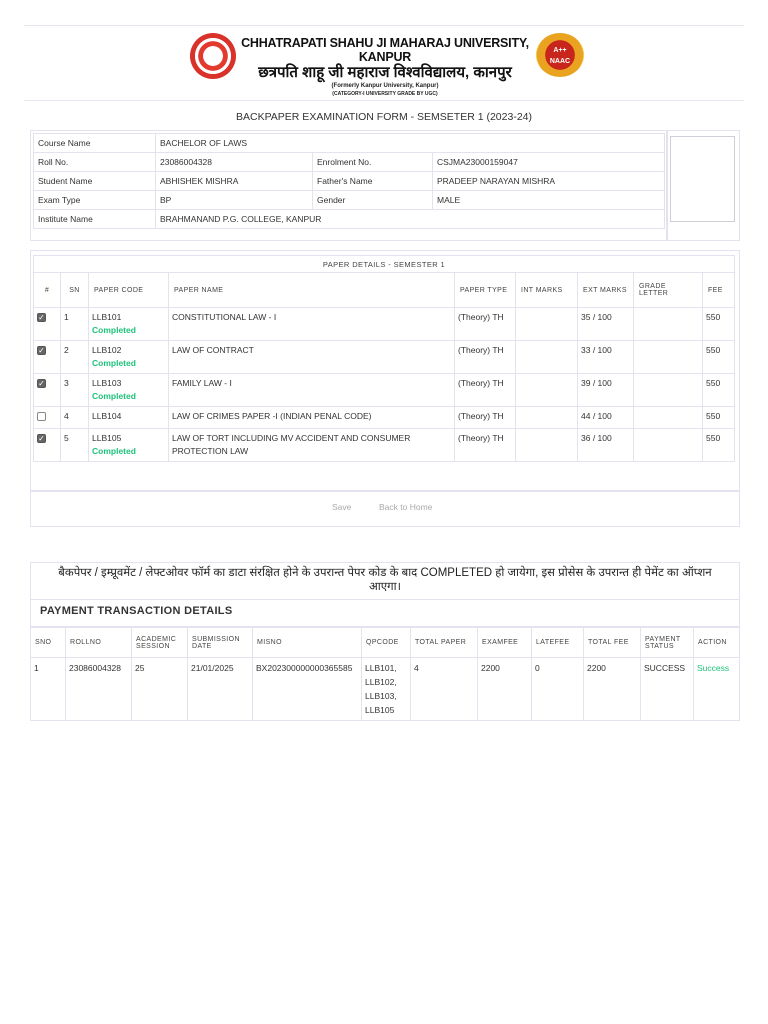 This screenshot has height=1024, width=768. Describe the element at coordinates (605, 290) in the screenshot. I see `column-header: EXT MARKS` at that location.